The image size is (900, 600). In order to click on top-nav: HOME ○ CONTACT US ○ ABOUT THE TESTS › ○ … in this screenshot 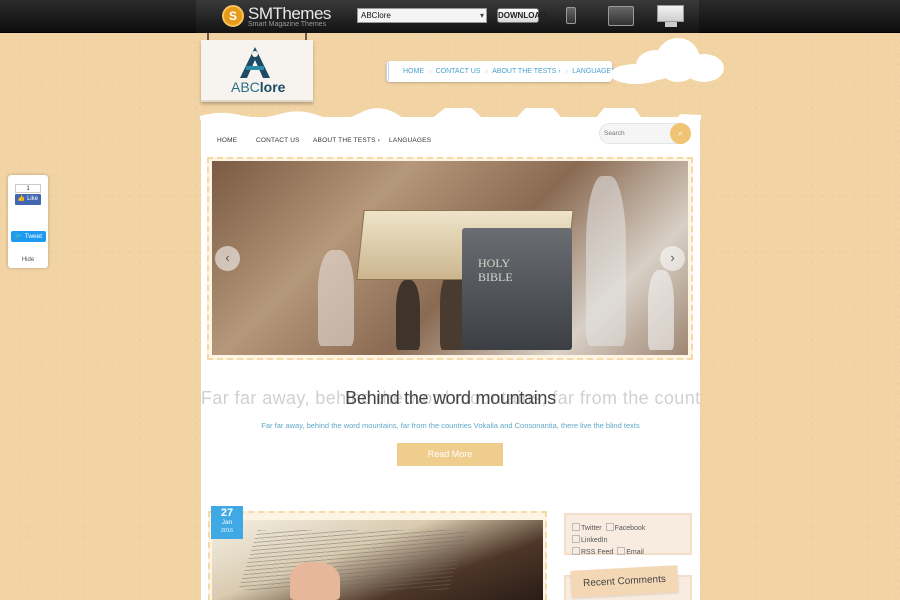, I will do `click(501, 71)`.